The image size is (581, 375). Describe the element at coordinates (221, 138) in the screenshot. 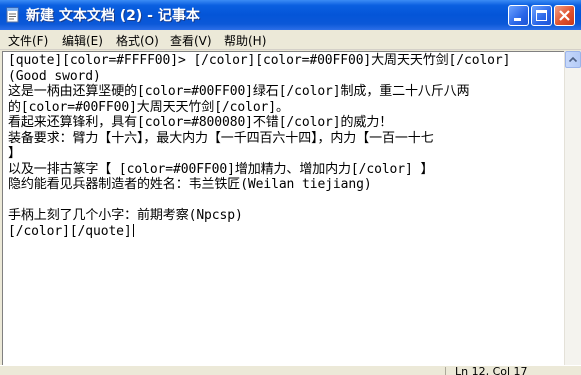

I see `text-line: 装备要求：臂力【十六】，最大内力【一千四百六十四】，内力【一百一十七` at that location.